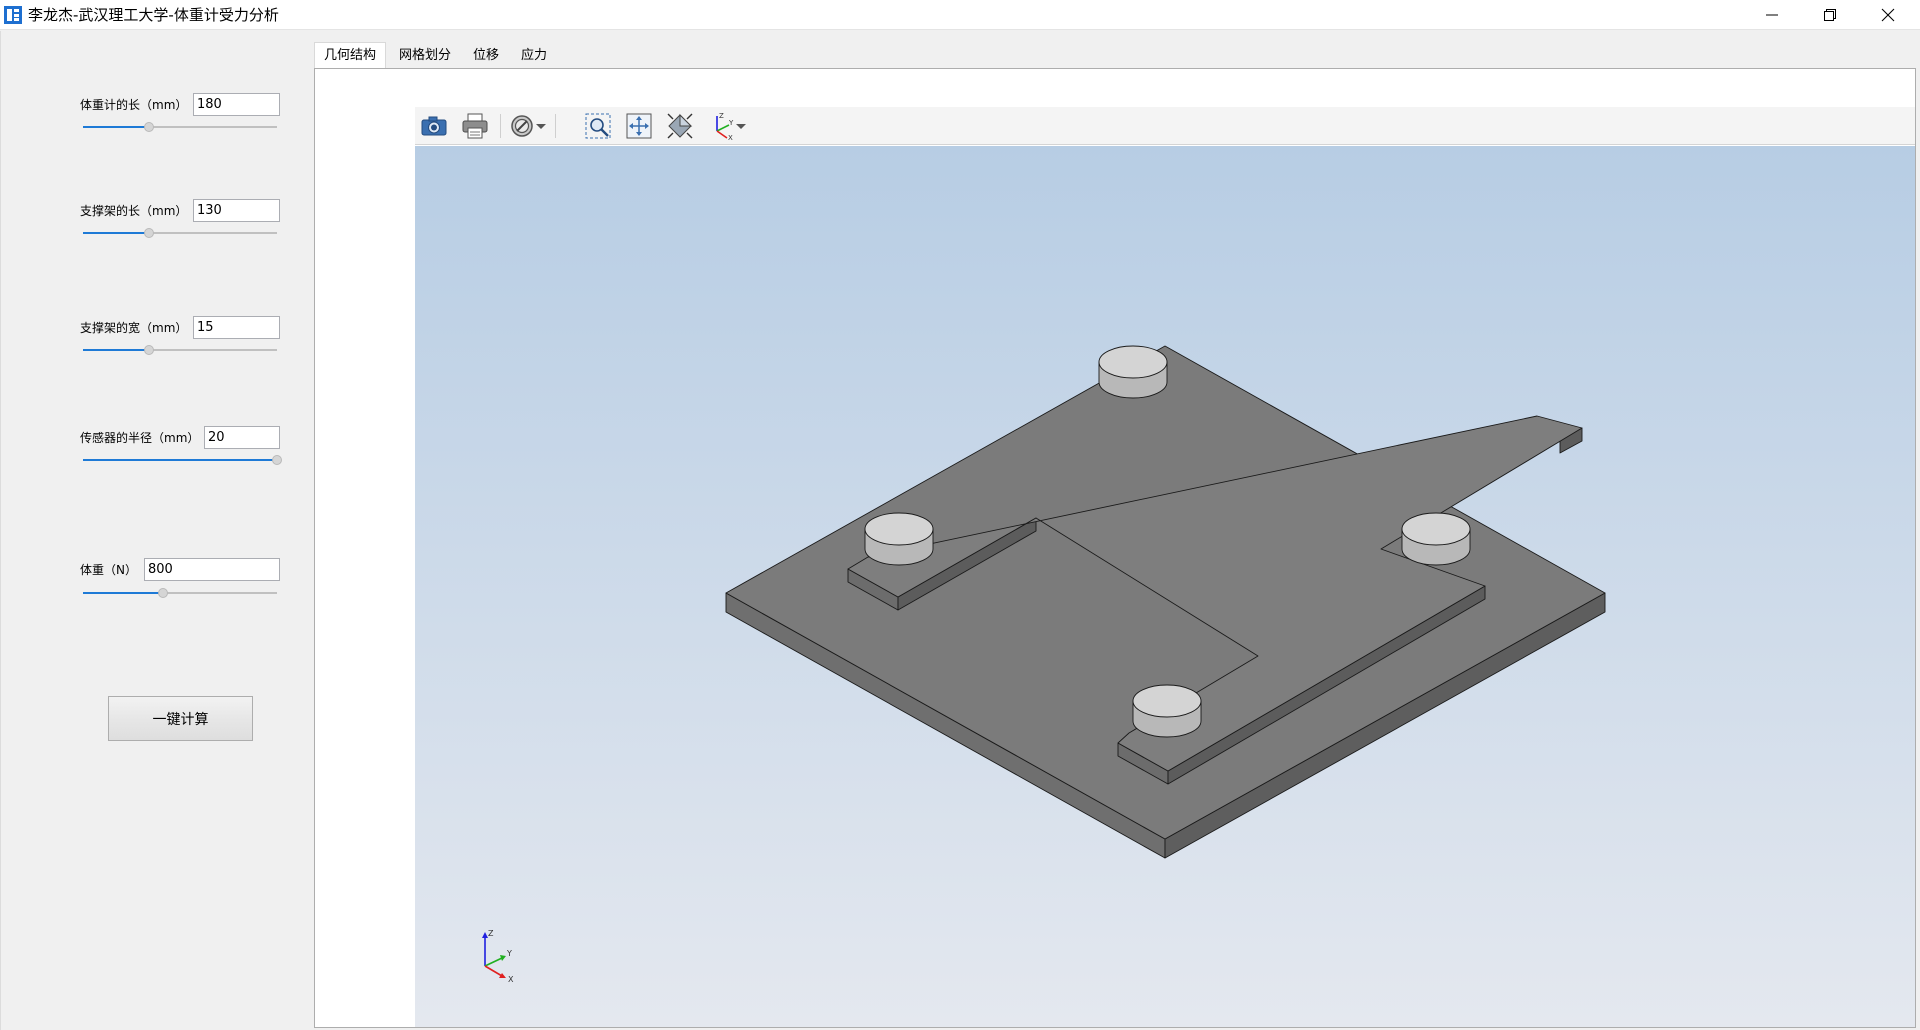 The height and width of the screenshot is (1030, 1920). Describe the element at coordinates (140, 438) in the screenshot. I see `sensor-radius-label: 传感器的半径（mm）` at that location.